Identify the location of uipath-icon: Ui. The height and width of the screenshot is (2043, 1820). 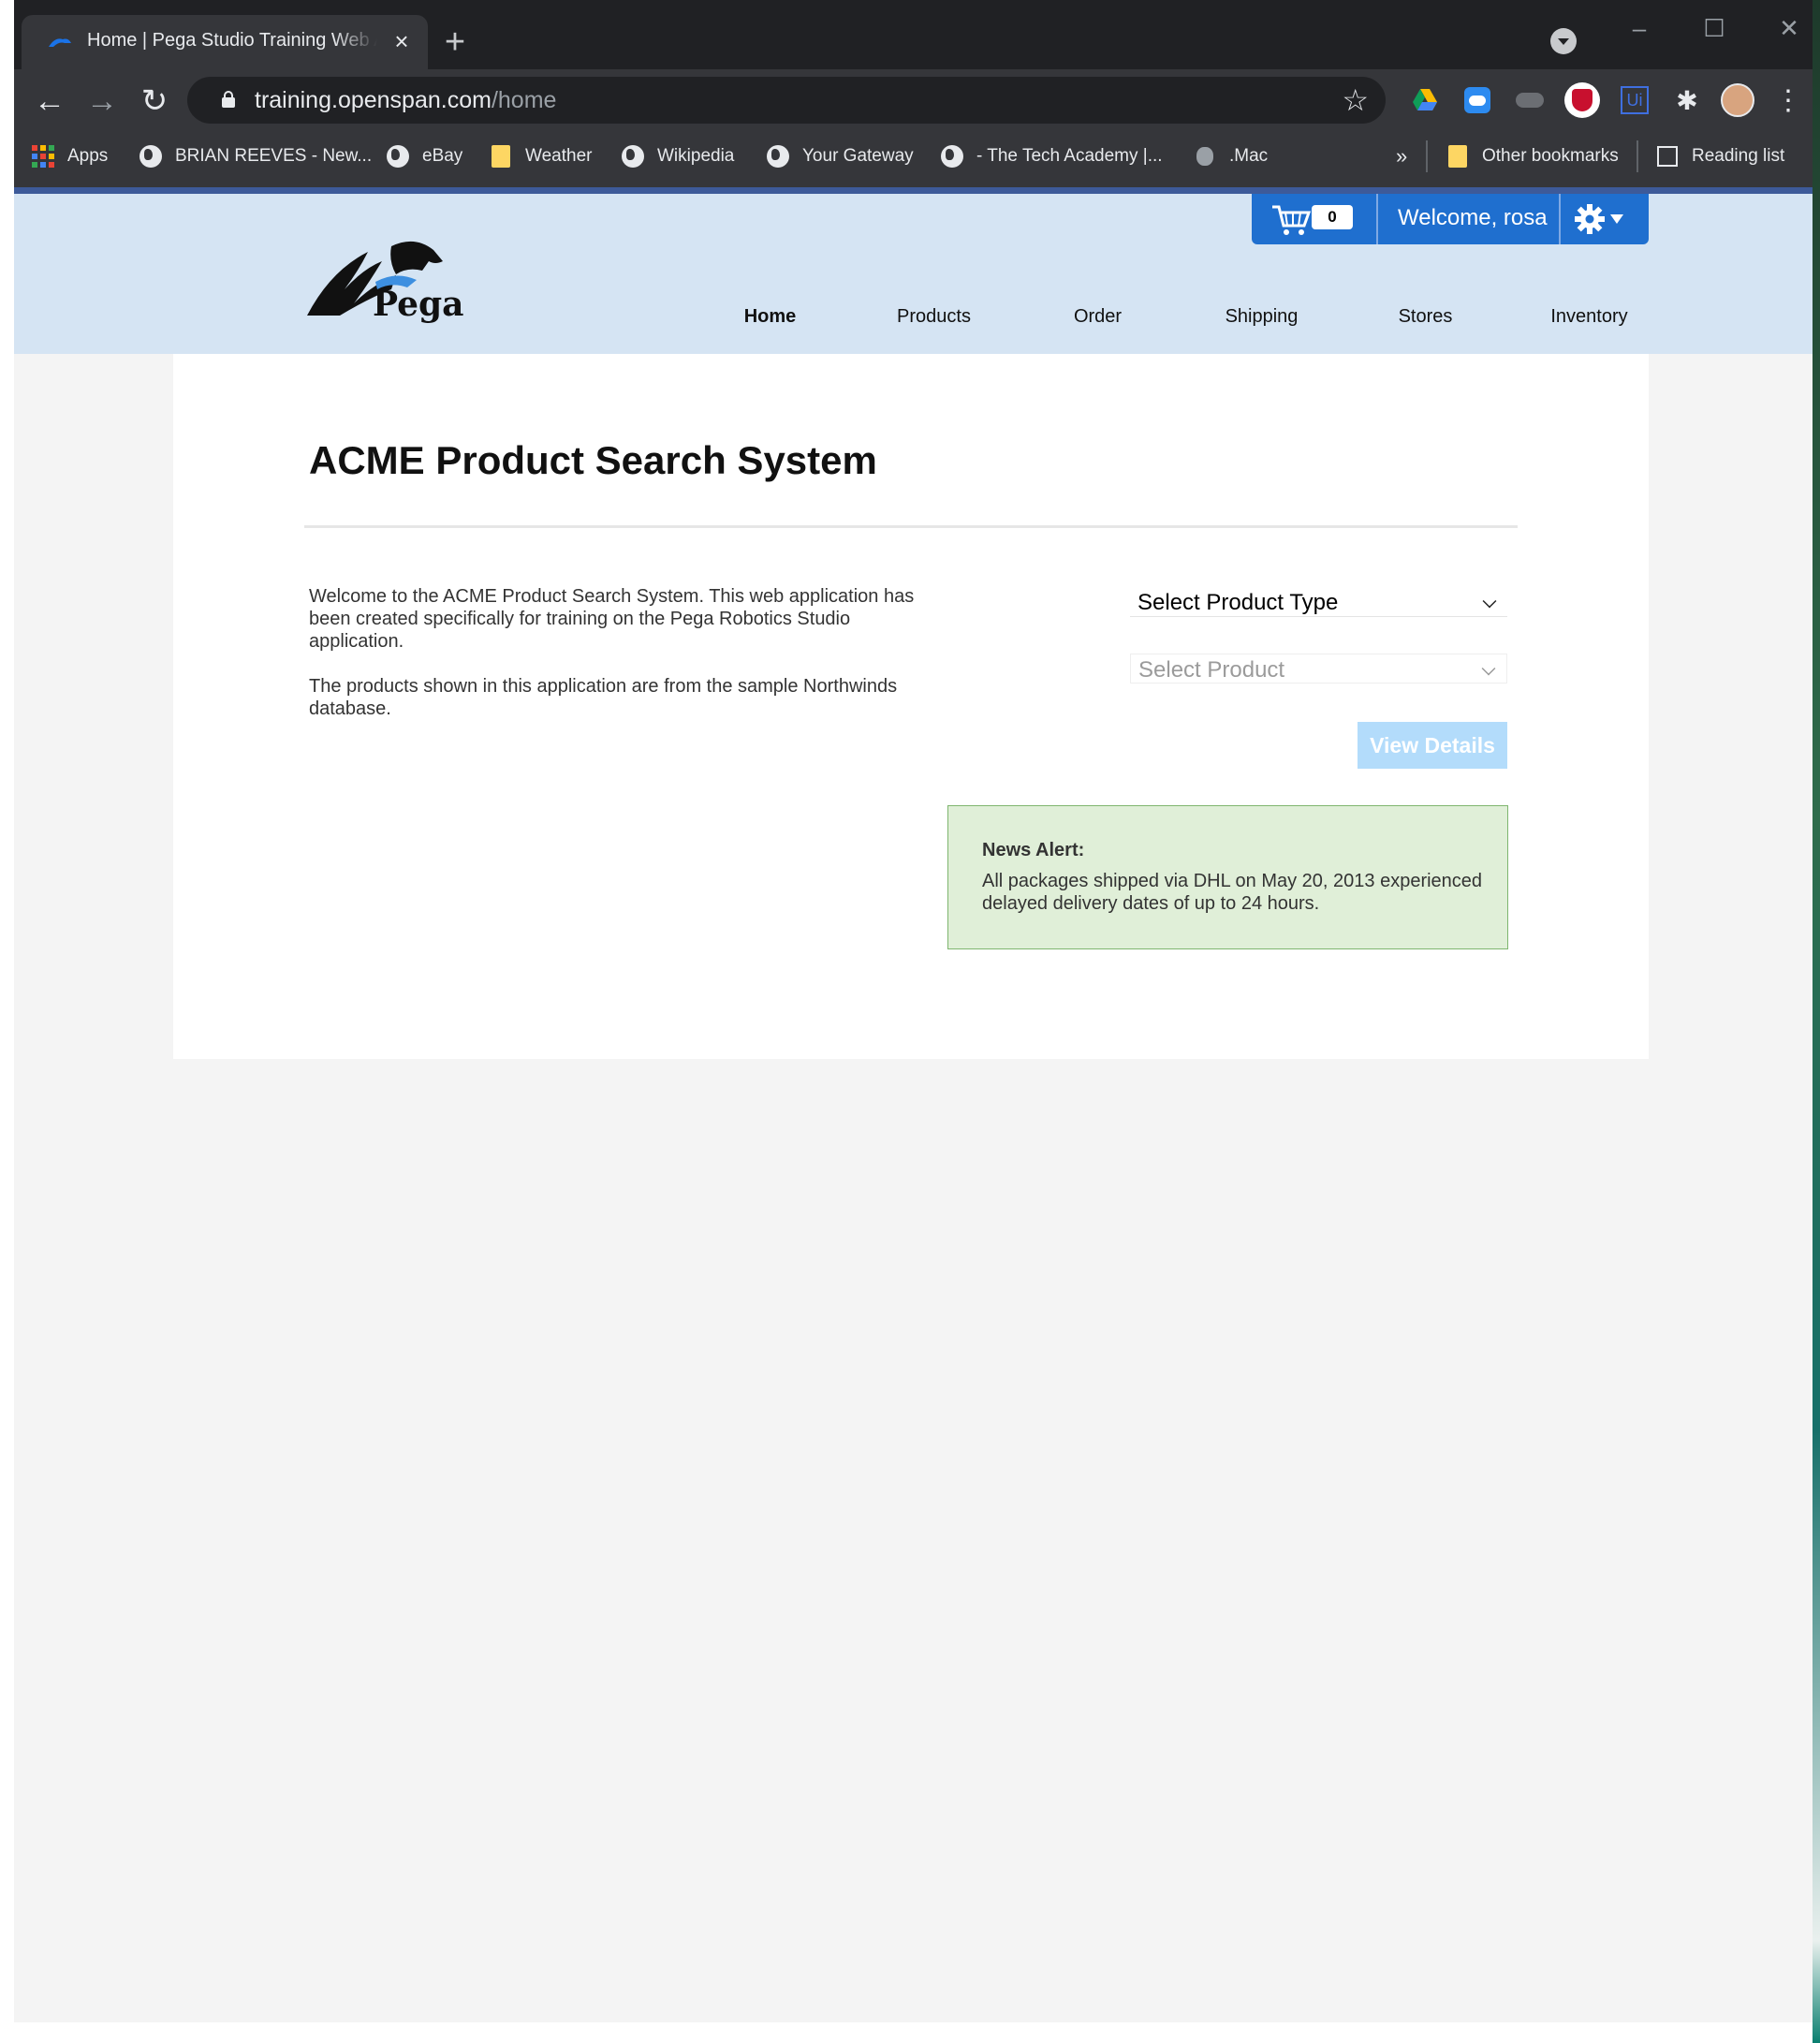
(1634, 100).